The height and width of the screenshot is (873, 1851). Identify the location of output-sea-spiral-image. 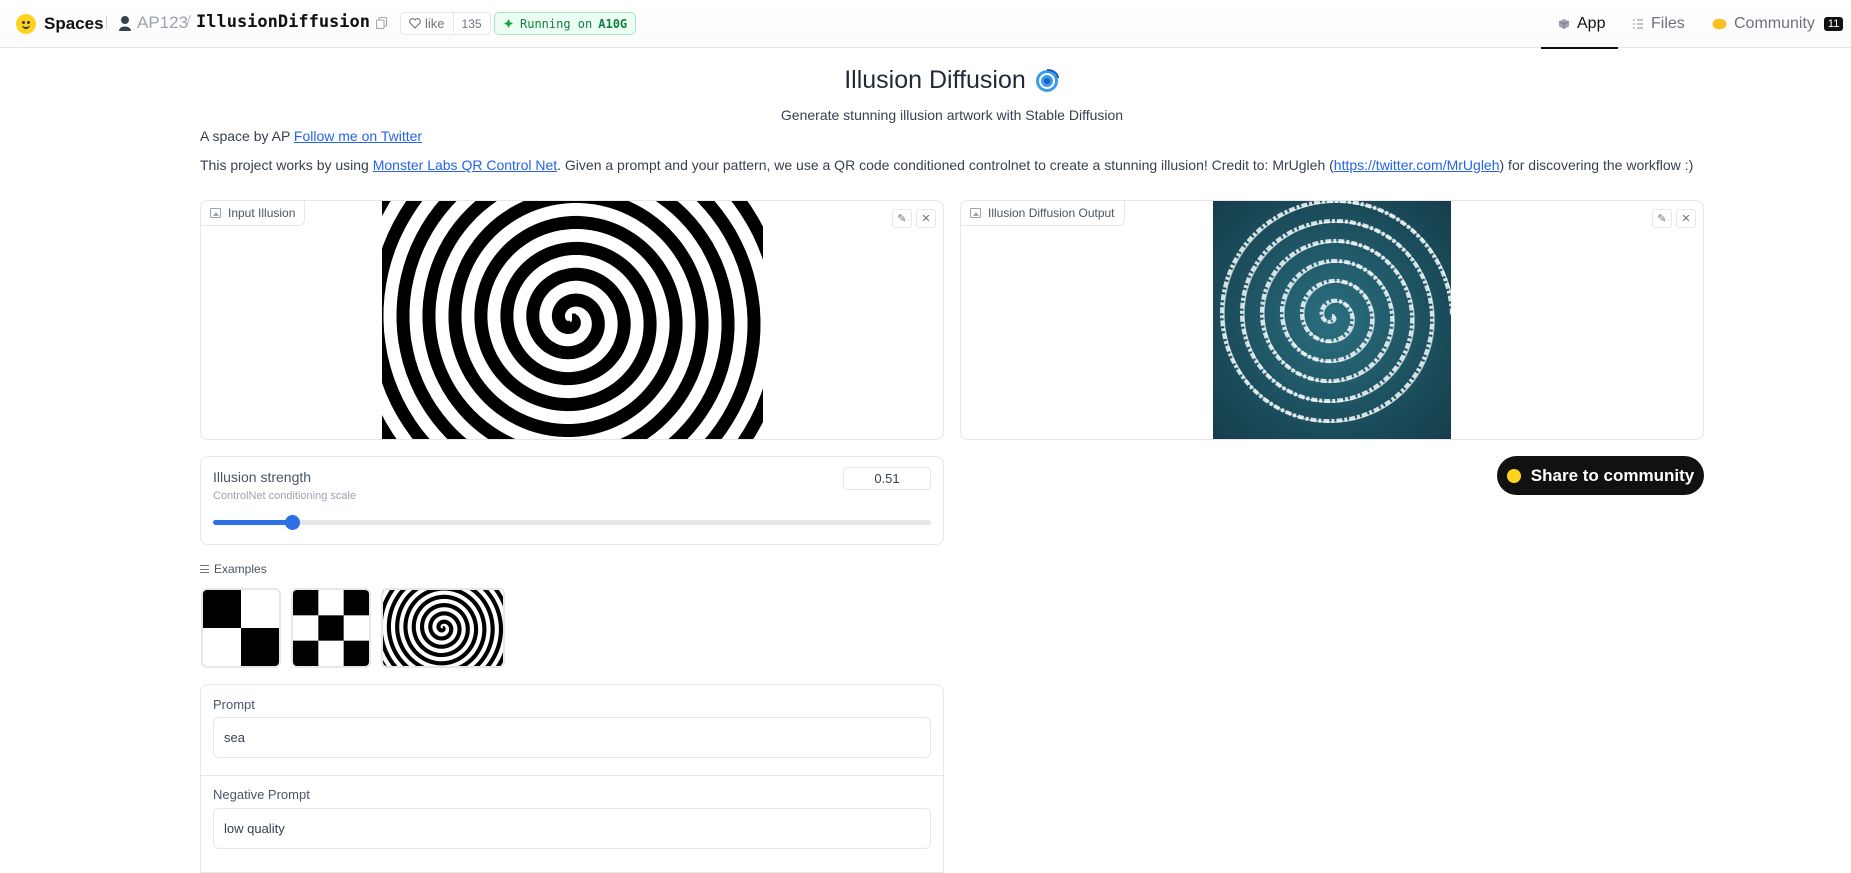
(1332, 320).